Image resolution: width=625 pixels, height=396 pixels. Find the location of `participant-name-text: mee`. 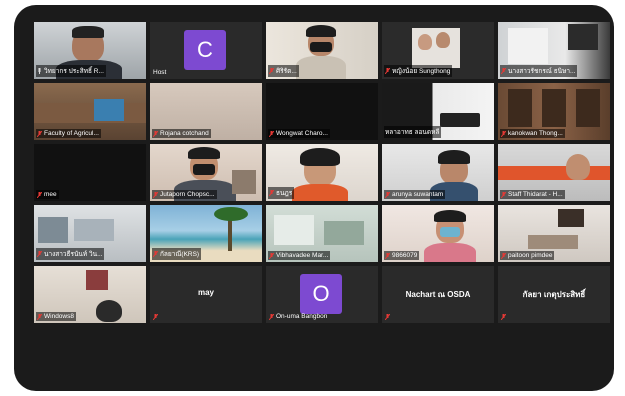

participant-name-text: mee is located at coordinates (50, 194).